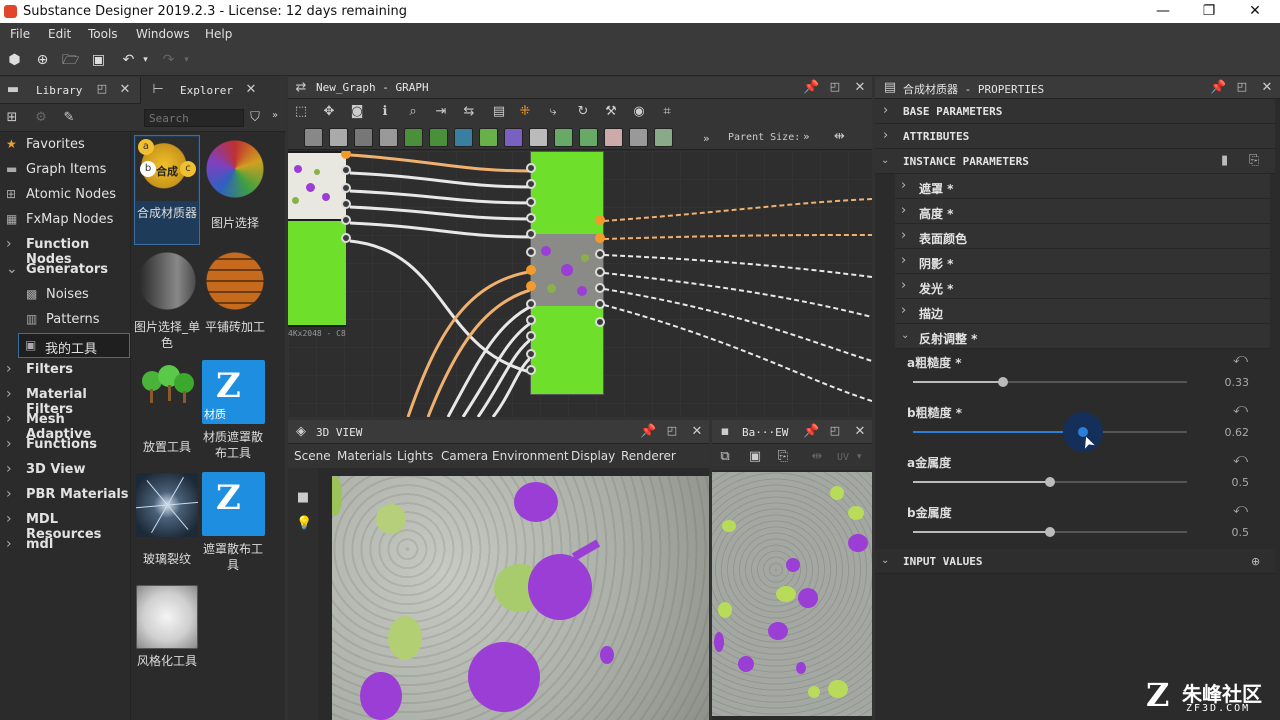 This screenshot has height=720, width=1280. Describe the element at coordinates (860, 431) in the screenshot. I see `close-2d-view-icon: ✕` at that location.